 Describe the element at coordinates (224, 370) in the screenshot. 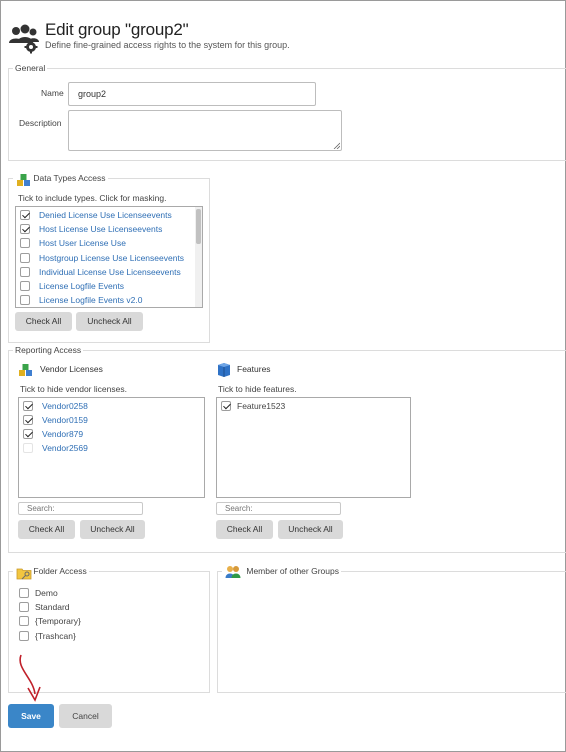

I see `features-icon` at that location.